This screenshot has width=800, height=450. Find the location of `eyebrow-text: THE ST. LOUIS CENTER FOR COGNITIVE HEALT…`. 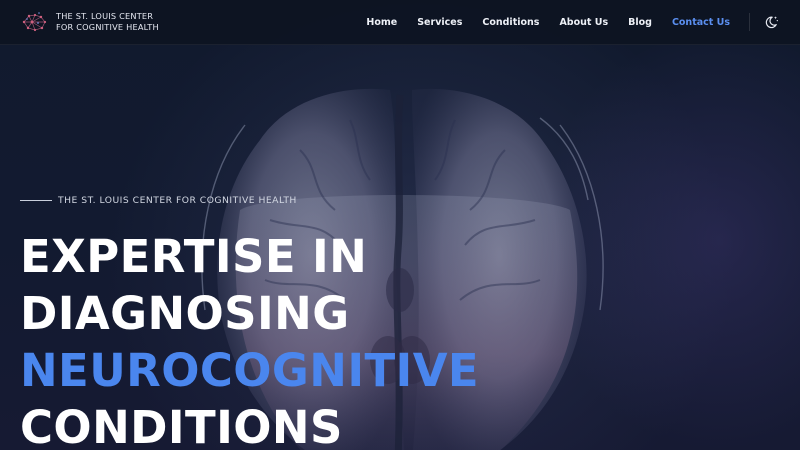

eyebrow-text: THE ST. LOUIS CENTER FOR COGNITIVE HEALT… is located at coordinates (177, 200).